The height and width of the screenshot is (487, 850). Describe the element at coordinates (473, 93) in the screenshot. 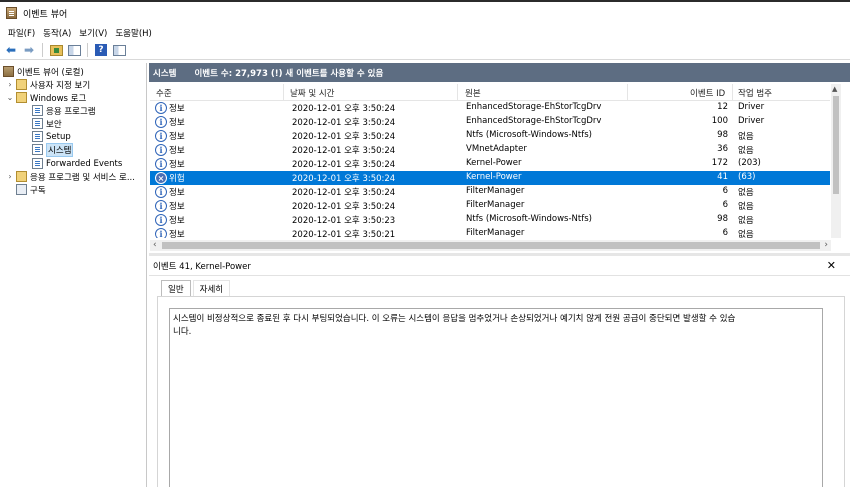

I see `column-source: 원본` at that location.